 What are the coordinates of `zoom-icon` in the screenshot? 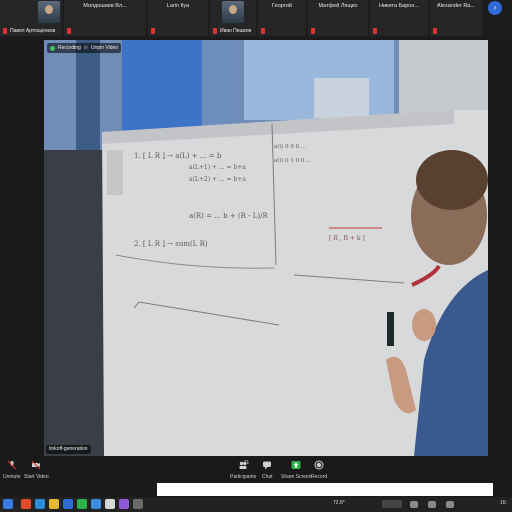 It's located at (96, 504).